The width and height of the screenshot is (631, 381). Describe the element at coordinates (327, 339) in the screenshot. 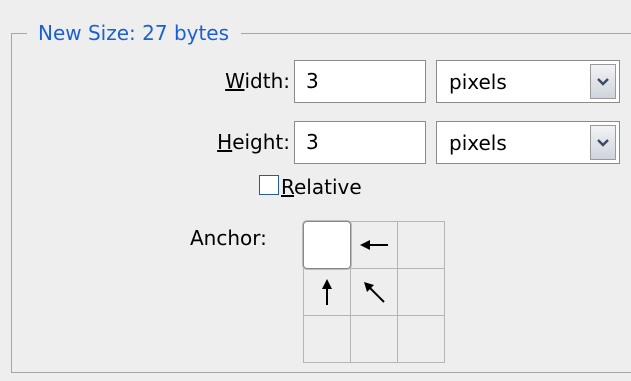

I see `anchor-cell-bottom-left` at that location.